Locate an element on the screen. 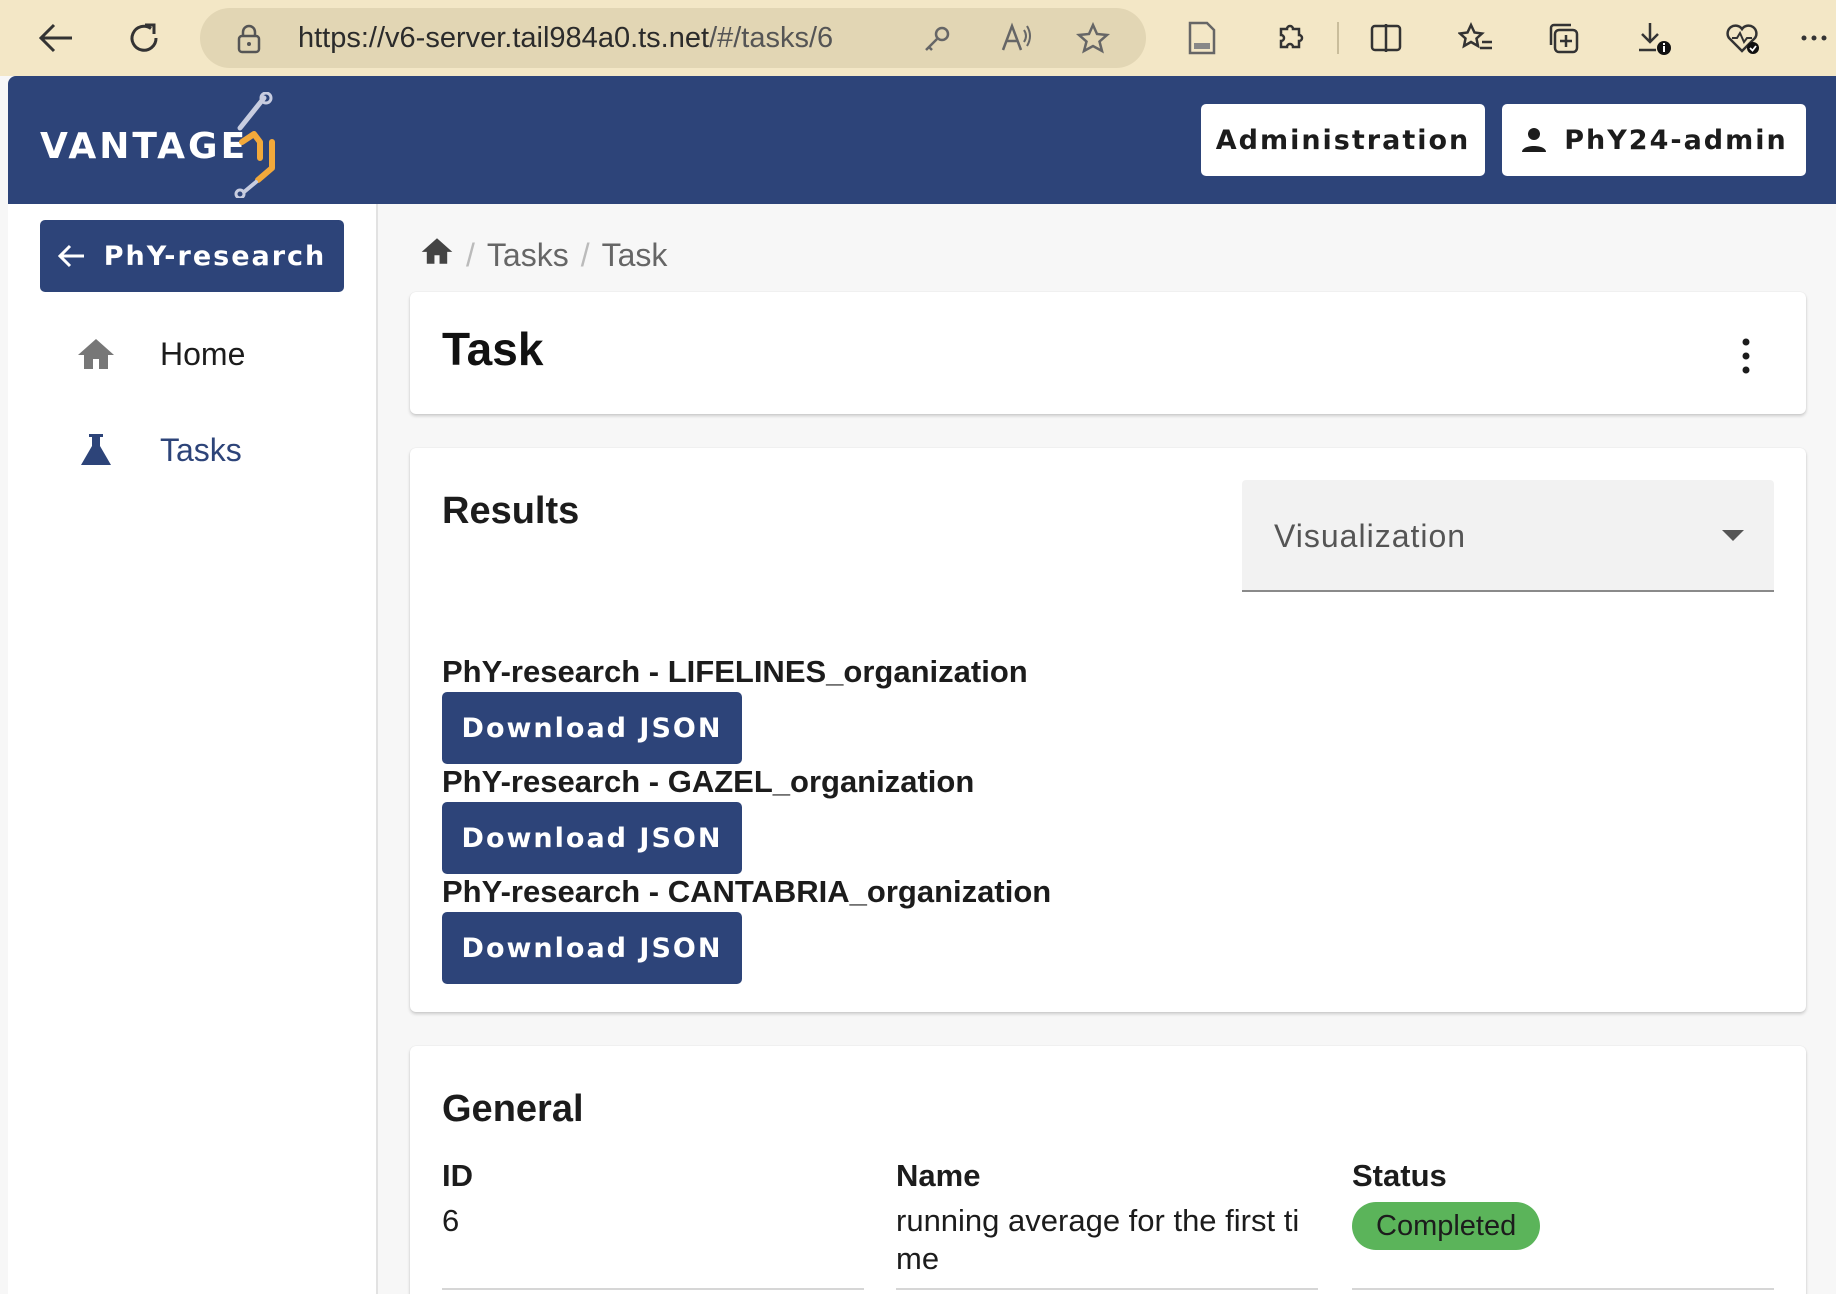  dropdown-arrow-icon is located at coordinates (1733, 535).